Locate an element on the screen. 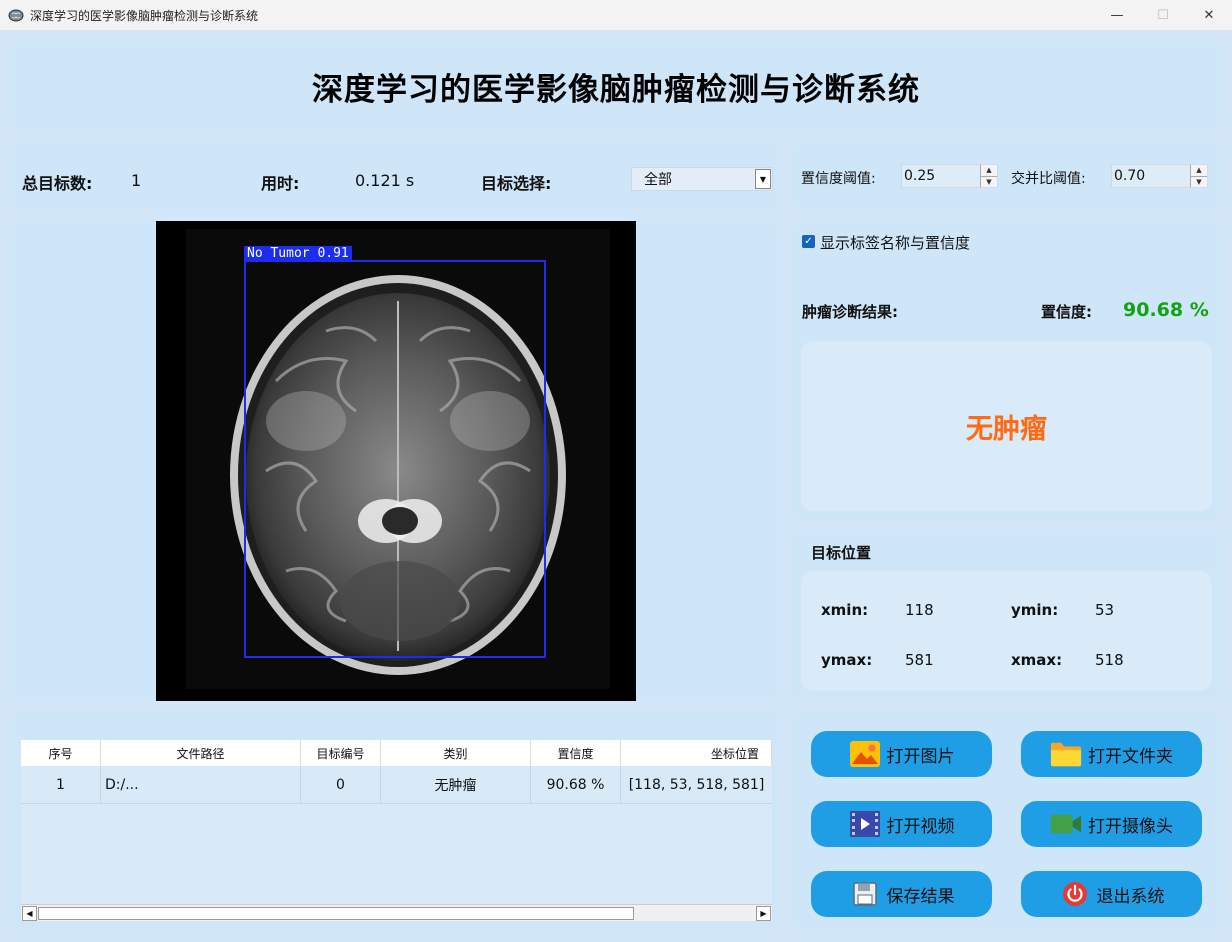 The height and width of the screenshot is (942, 1232). table-cell: 无肿瘤 is located at coordinates (456, 785).